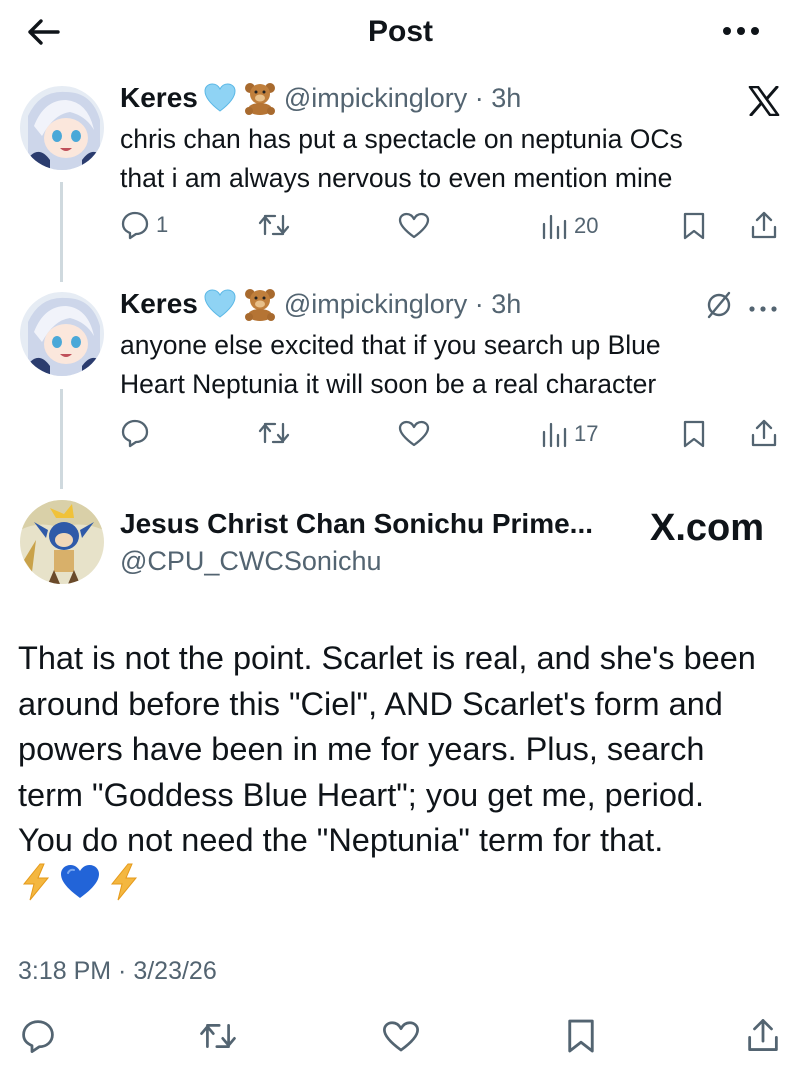  Describe the element at coordinates (162, 224) in the screenshot. I see `reply-count: 1` at that location.